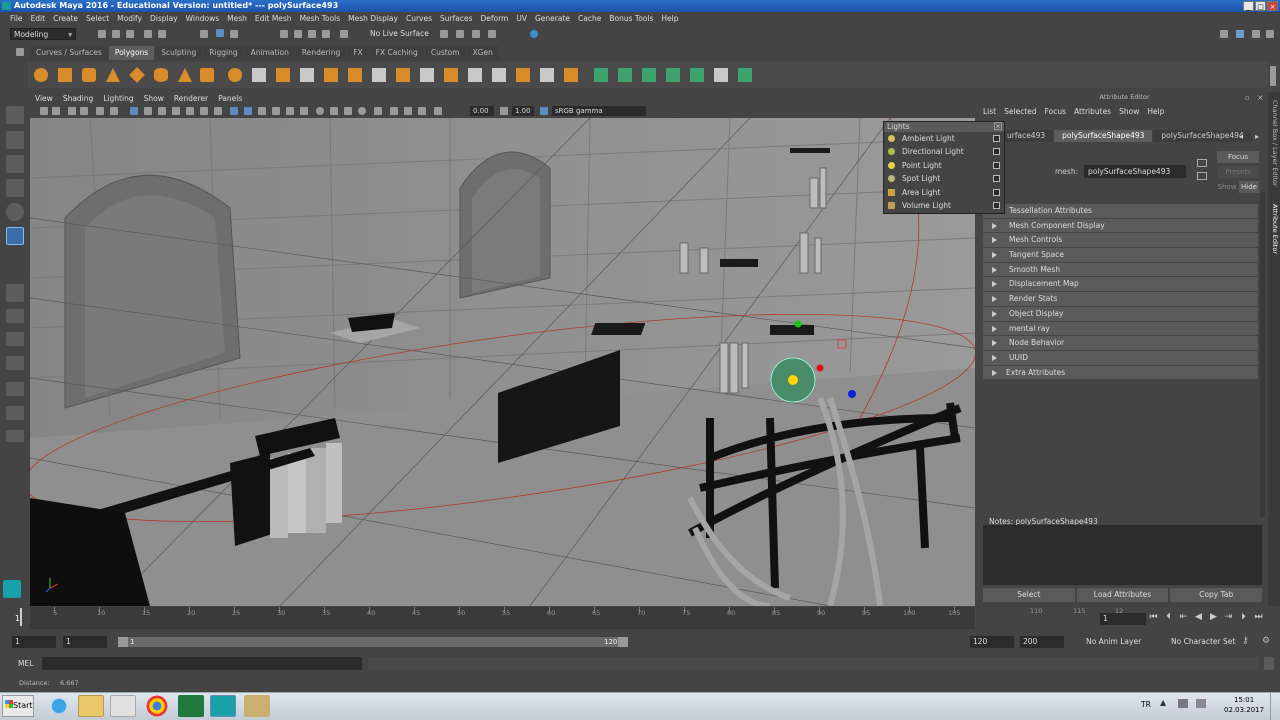 This screenshot has height=720, width=1280. What do you see at coordinates (65, 75) in the screenshot?
I see `poly-cube-icon` at bounding box center [65, 75].